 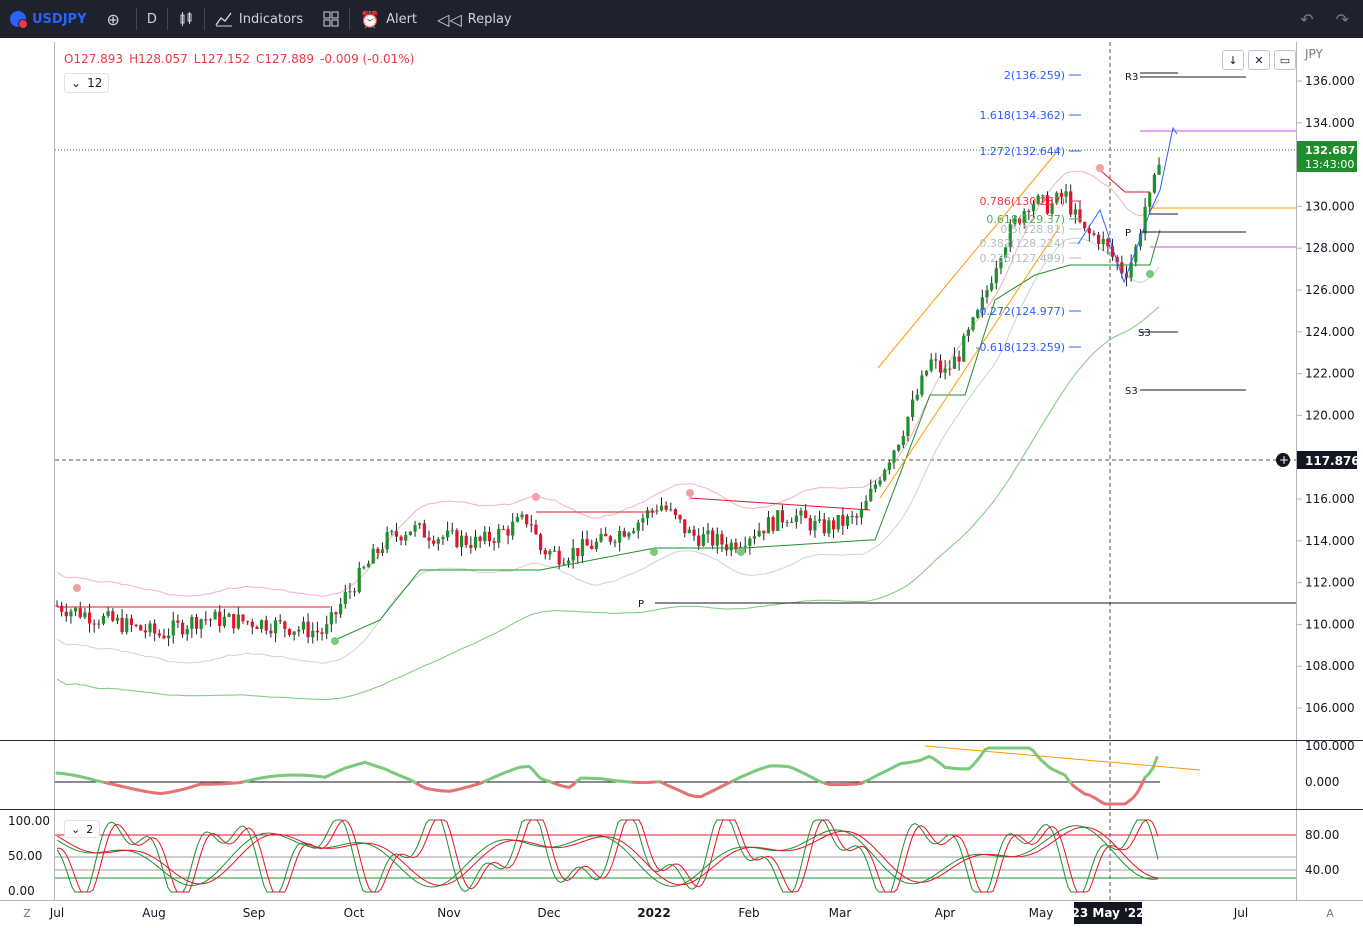 I want to click on alert-button: ⏰ Alert, so click(x=388, y=19).